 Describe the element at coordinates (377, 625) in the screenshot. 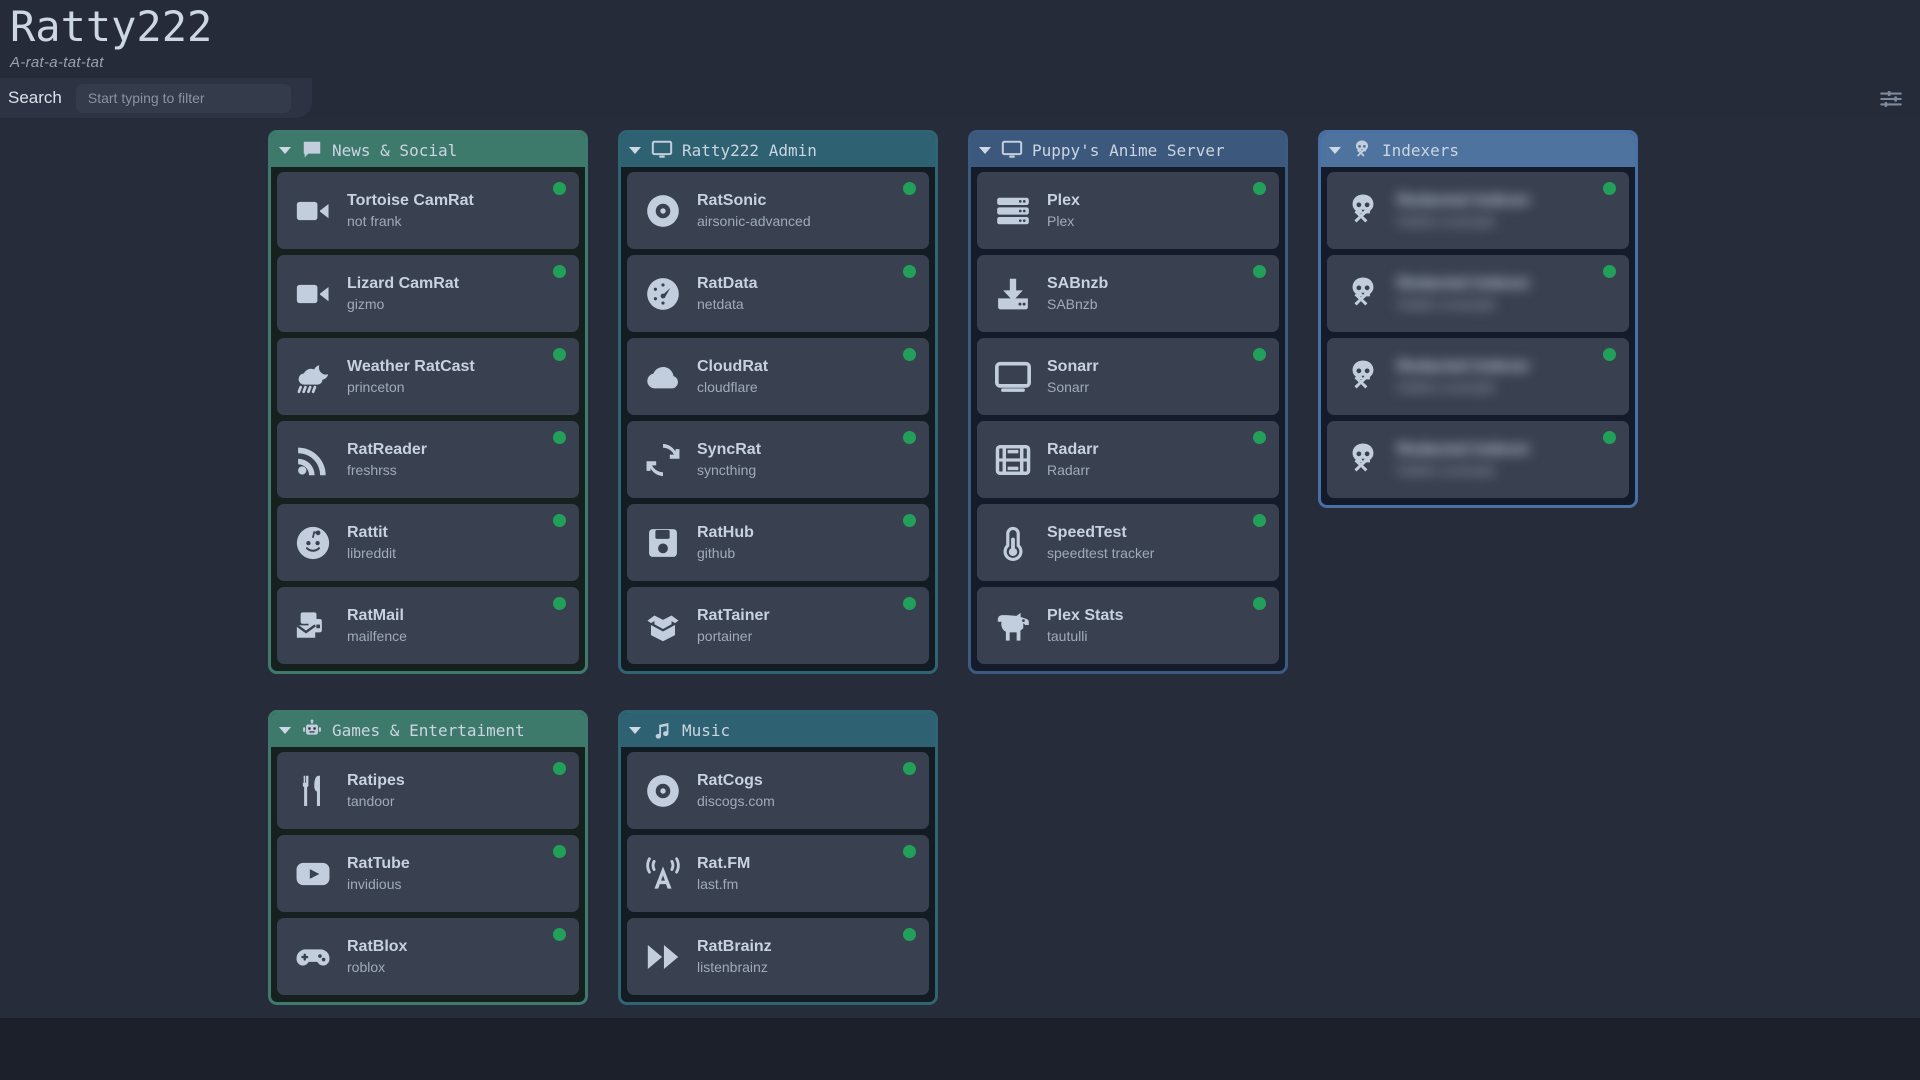

I see `service-text: RatMail mailfence` at that location.